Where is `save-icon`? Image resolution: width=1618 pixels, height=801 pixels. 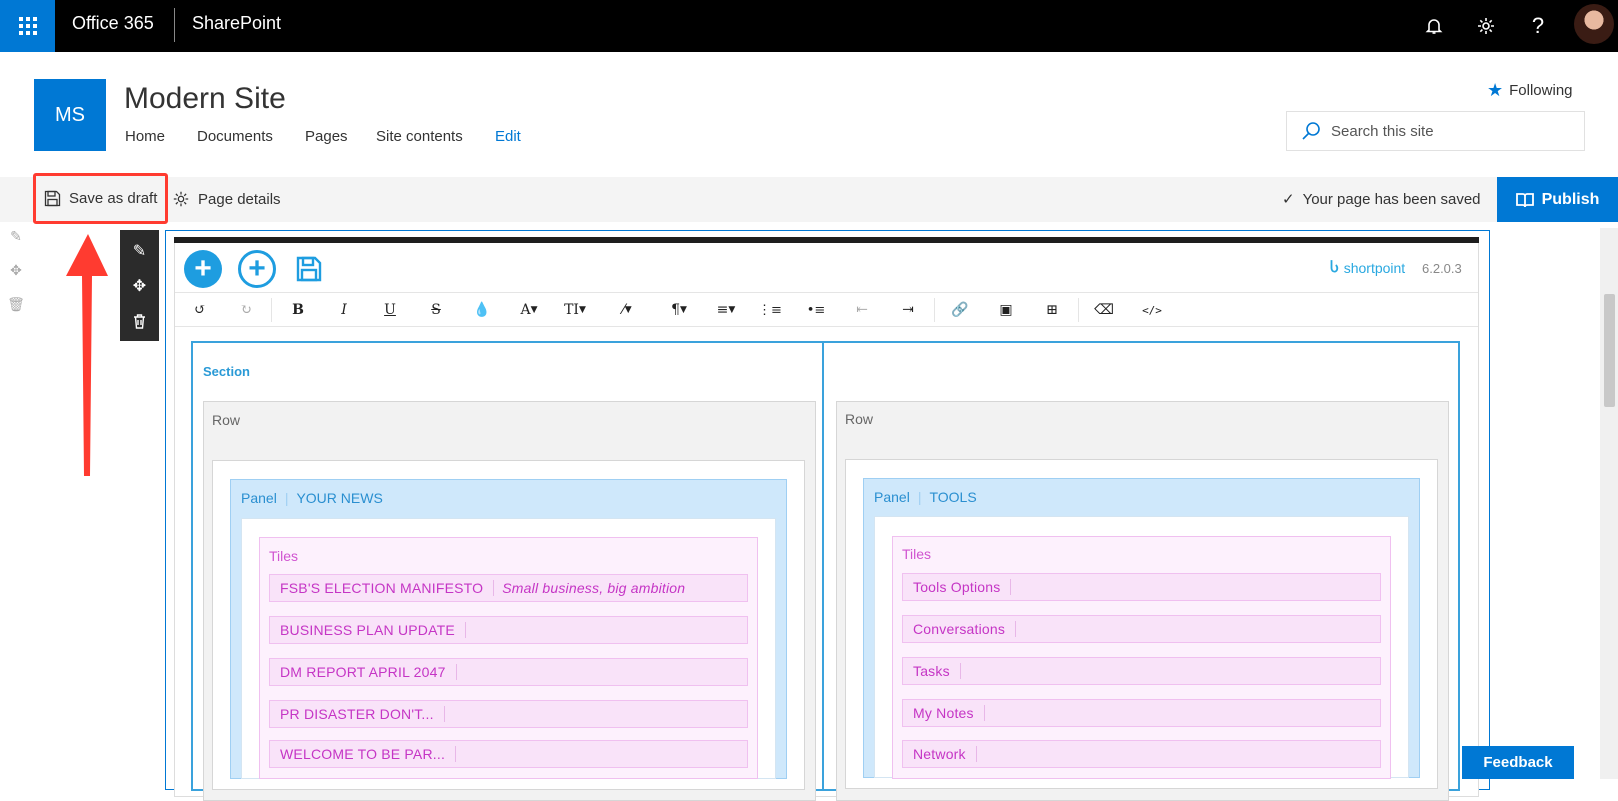 save-icon is located at coordinates (52, 198).